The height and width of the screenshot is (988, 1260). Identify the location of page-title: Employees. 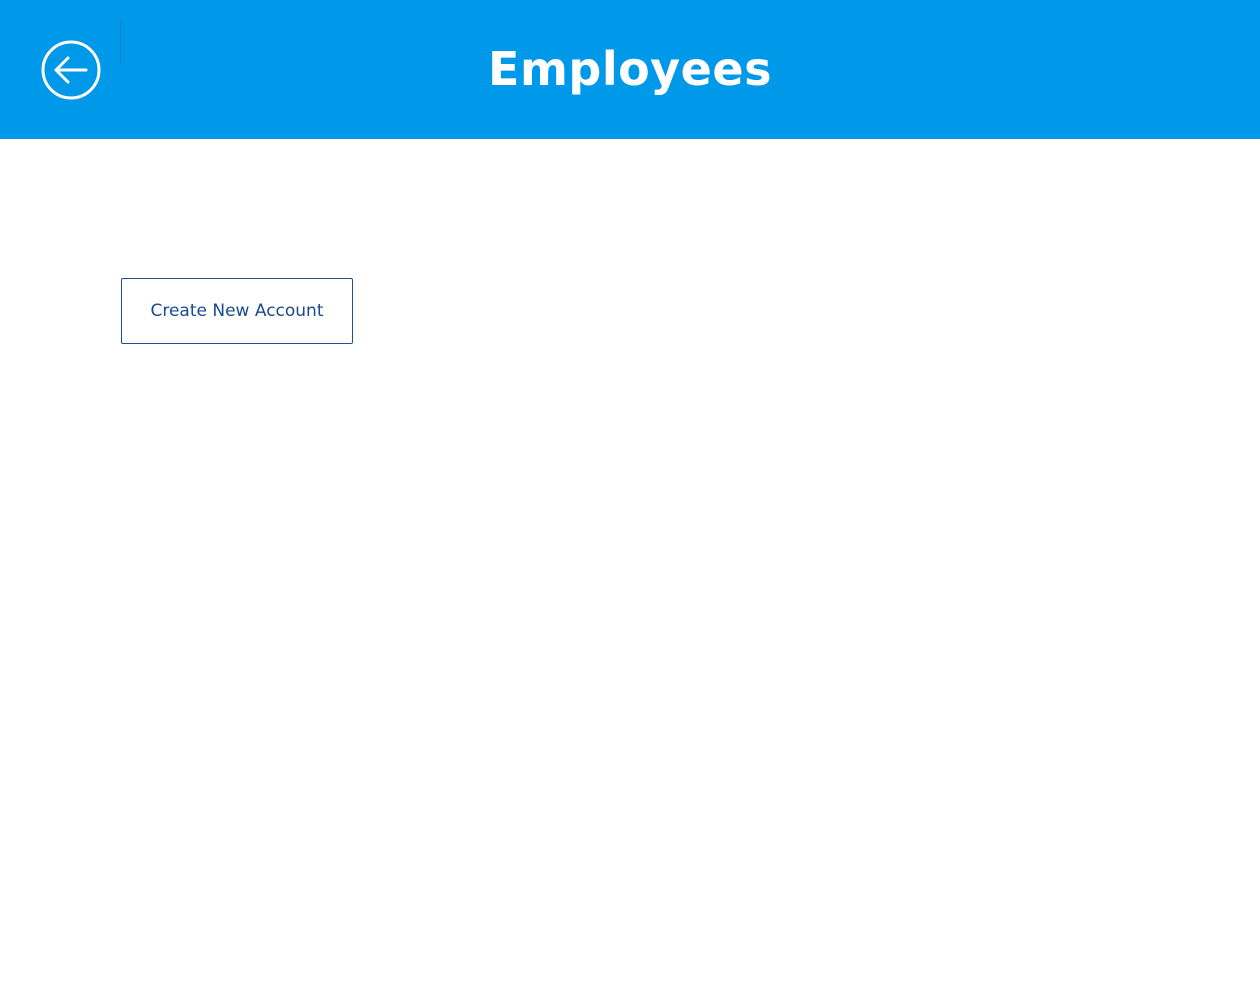
(630, 69).